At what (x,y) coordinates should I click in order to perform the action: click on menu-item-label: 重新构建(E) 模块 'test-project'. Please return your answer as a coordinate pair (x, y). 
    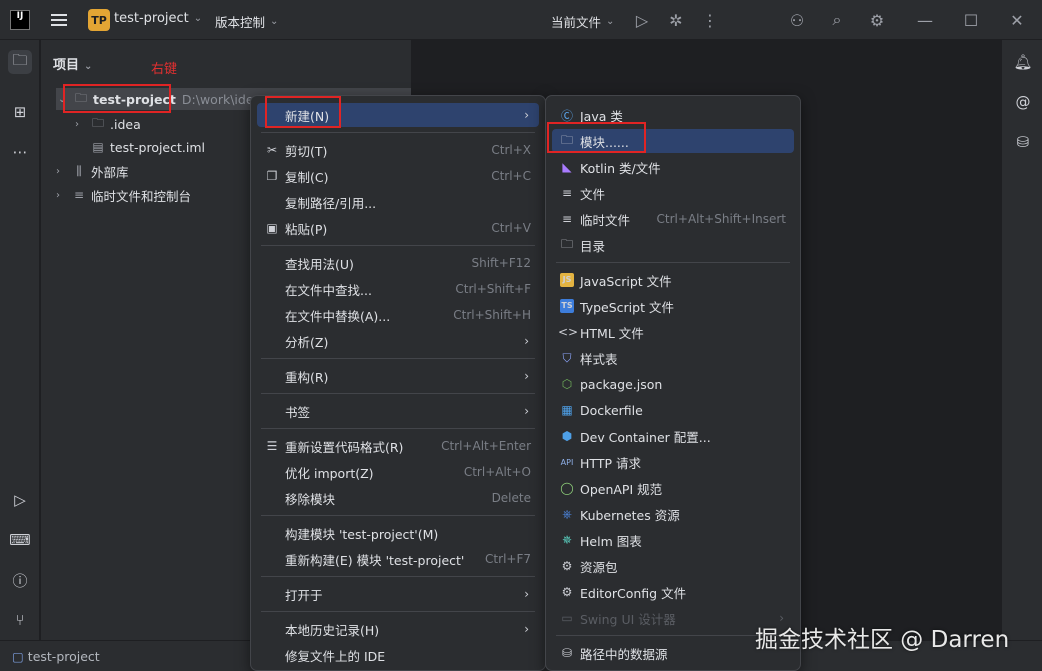
    Looking at the image, I should click on (375, 560).